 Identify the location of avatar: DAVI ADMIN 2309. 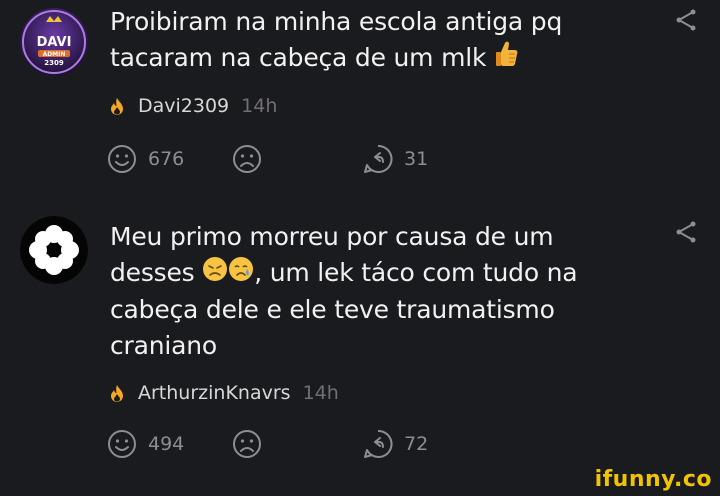
(54, 42).